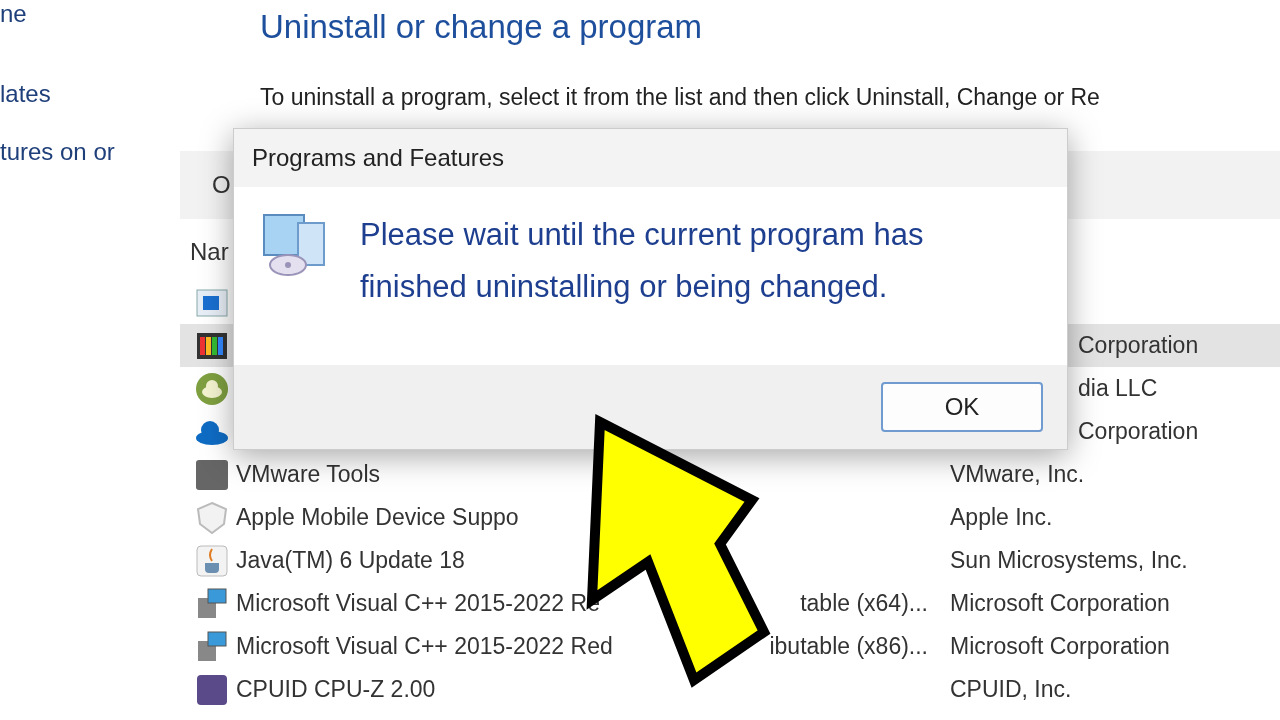 The width and height of the screenshot is (1280, 720). Describe the element at coordinates (1017, 474) in the screenshot. I see `publisher-name: VMware, Inc.` at that location.